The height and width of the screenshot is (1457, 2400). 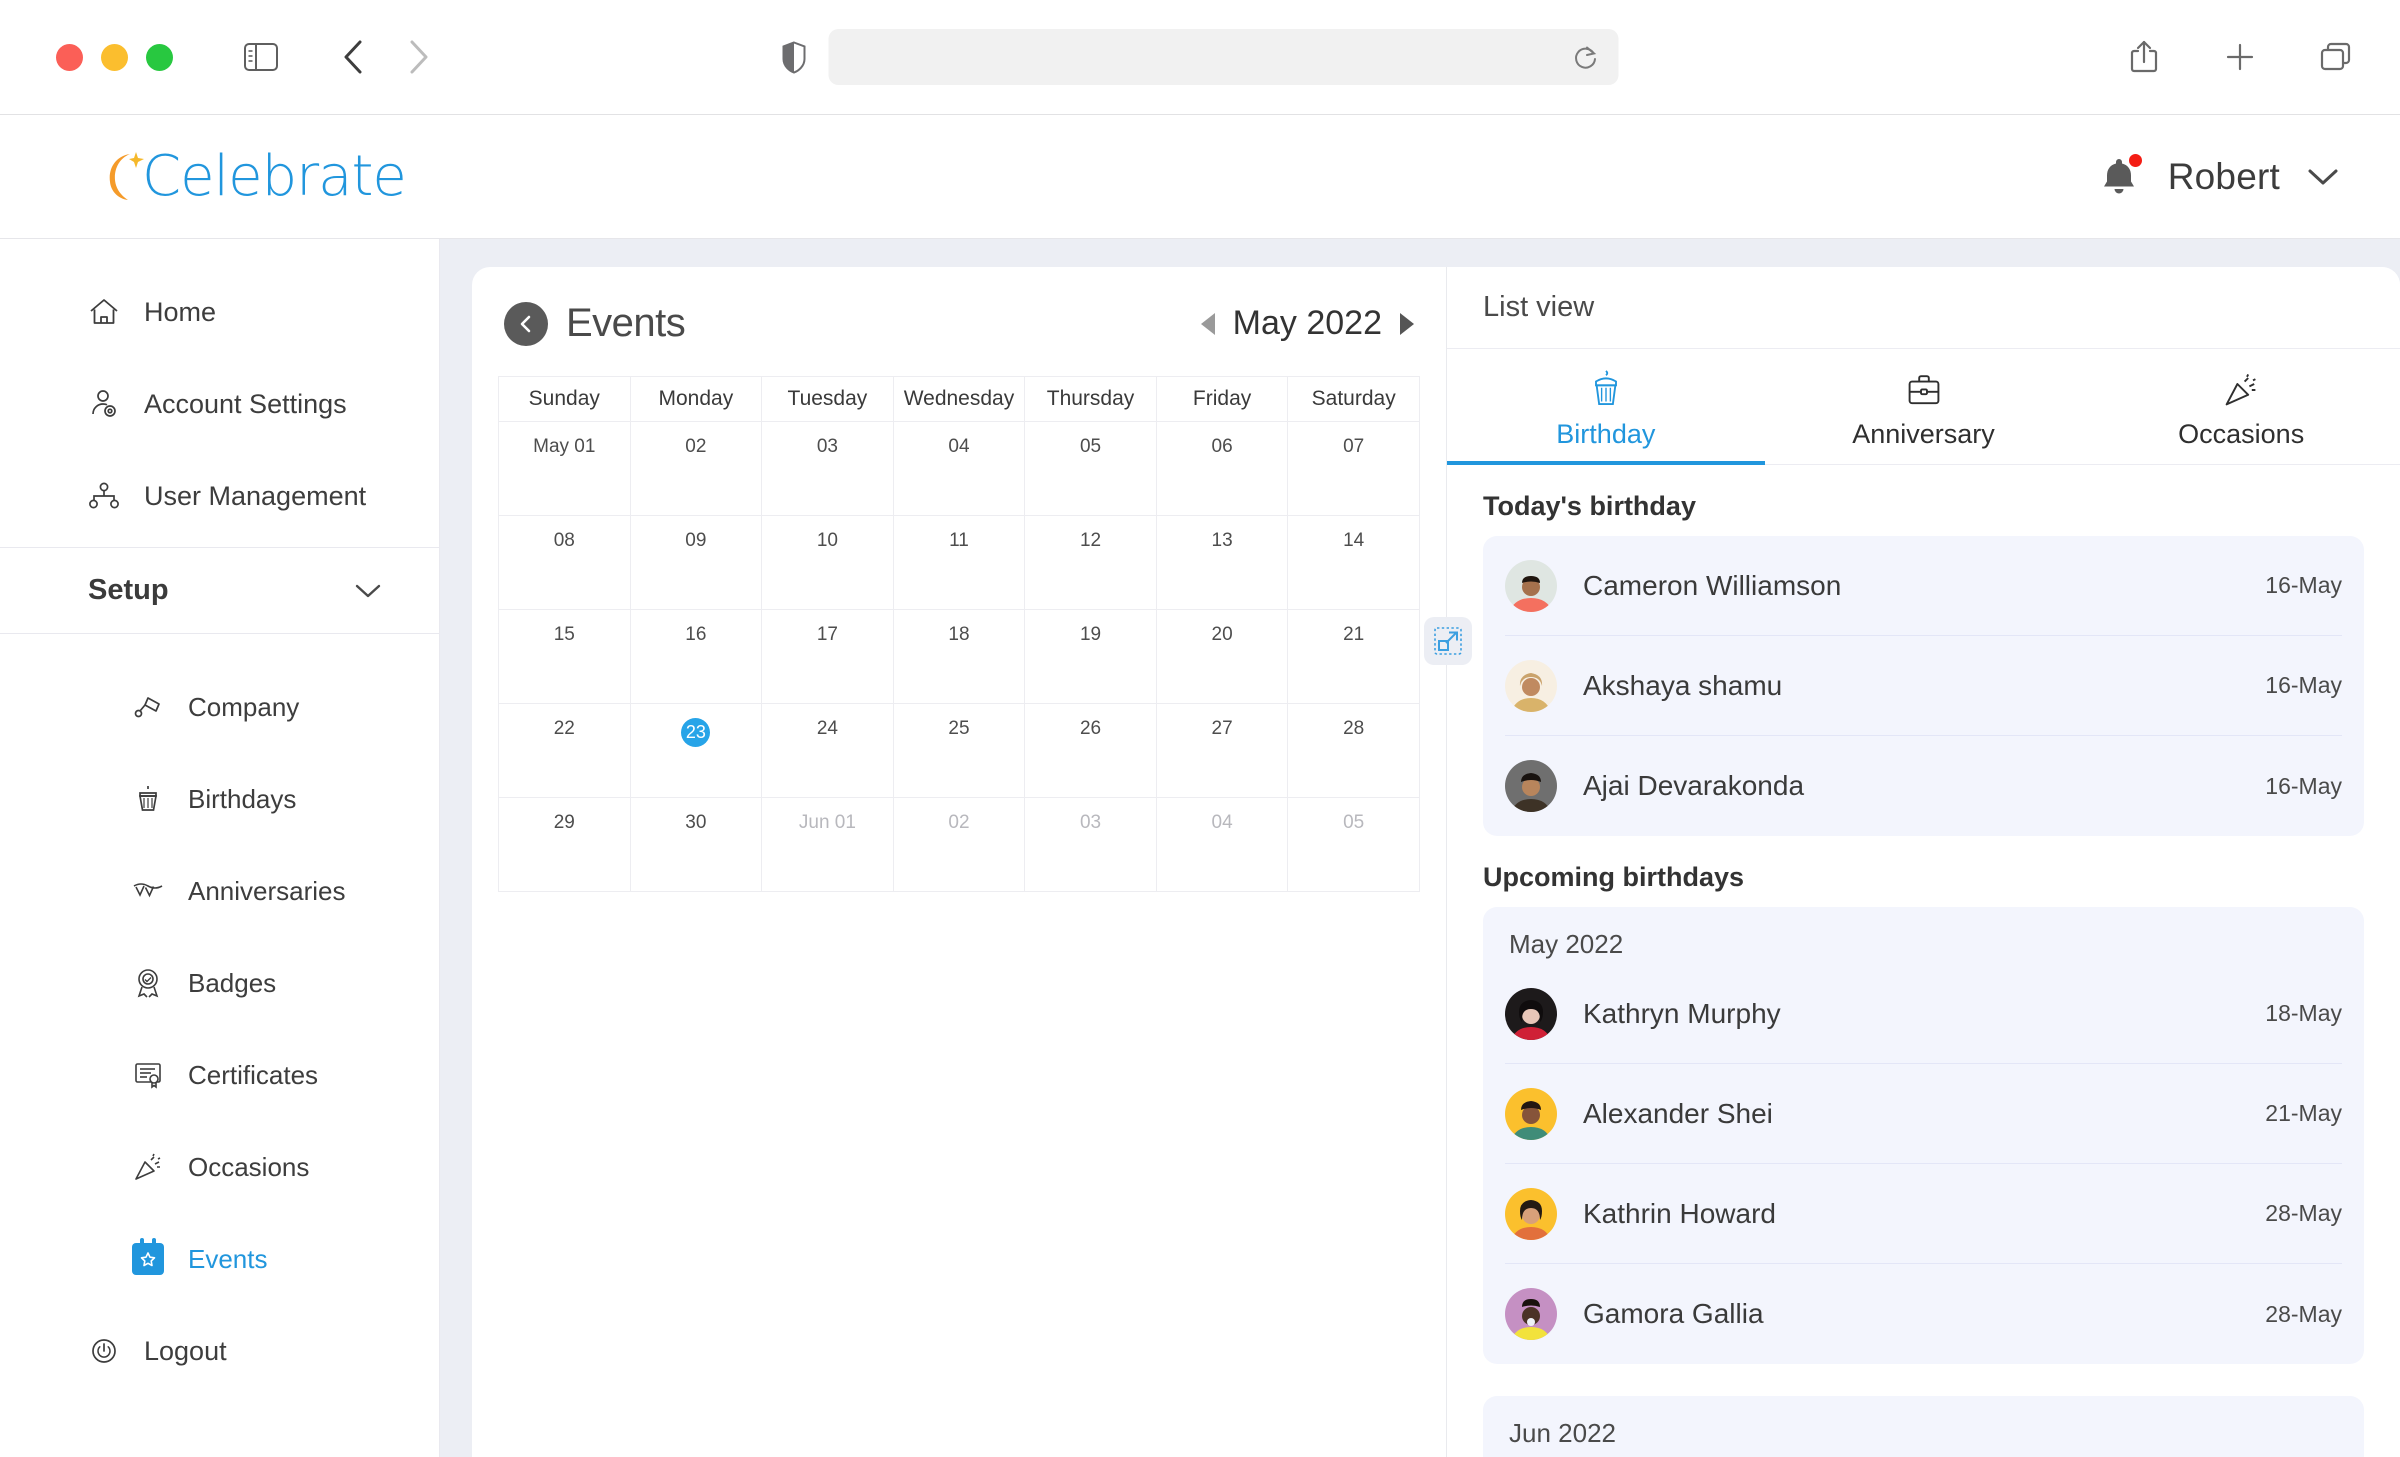 I want to click on sidebar-item-label: Logout, so click(x=185, y=1350).